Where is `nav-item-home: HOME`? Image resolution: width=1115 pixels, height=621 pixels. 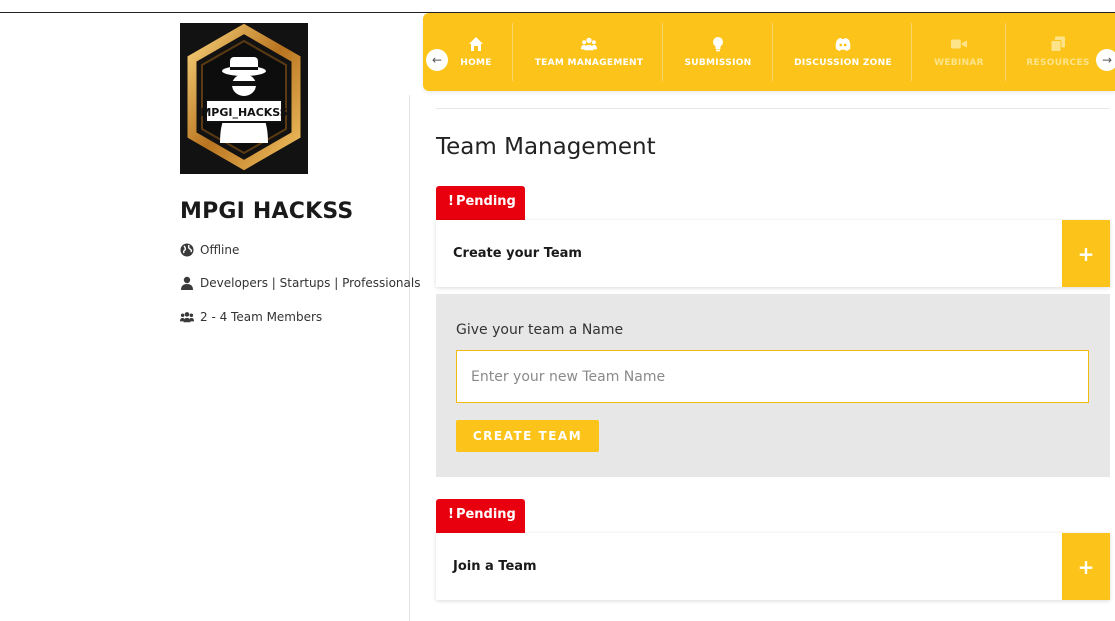
nav-item-home: HOME is located at coordinates (476, 52).